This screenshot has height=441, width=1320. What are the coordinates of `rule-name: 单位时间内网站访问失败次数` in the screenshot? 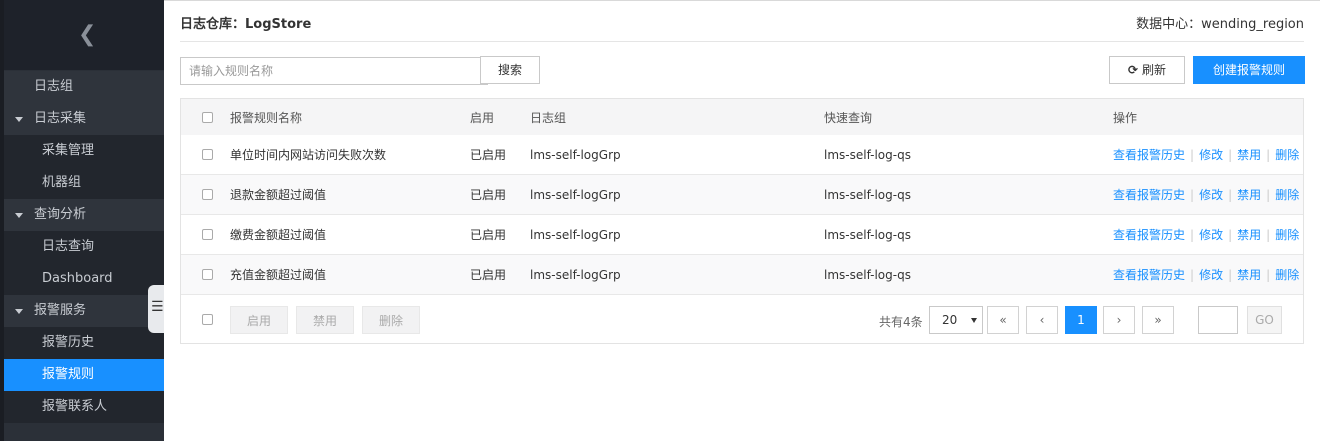 It's located at (308, 155).